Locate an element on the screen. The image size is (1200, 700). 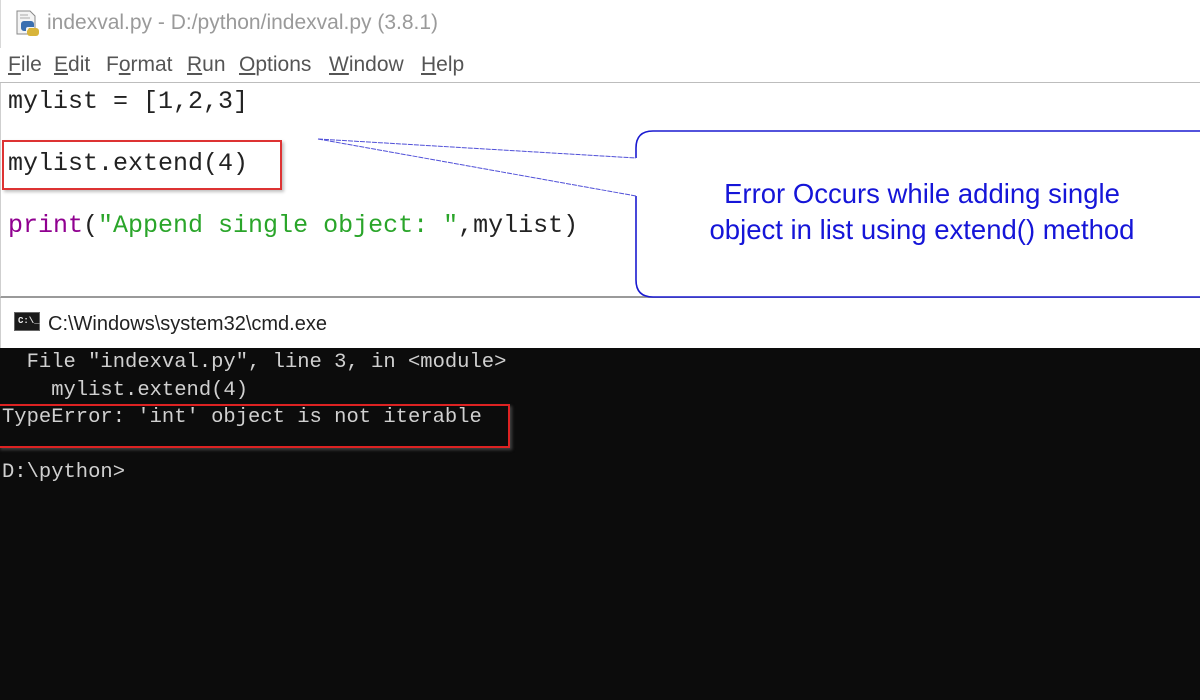
menu-help: Help is located at coordinates (442, 65).